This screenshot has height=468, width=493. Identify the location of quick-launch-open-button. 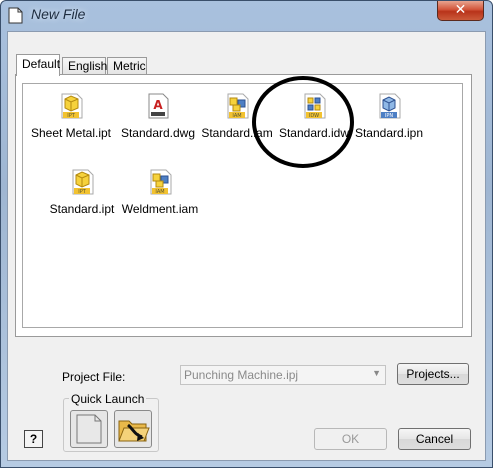
(133, 429).